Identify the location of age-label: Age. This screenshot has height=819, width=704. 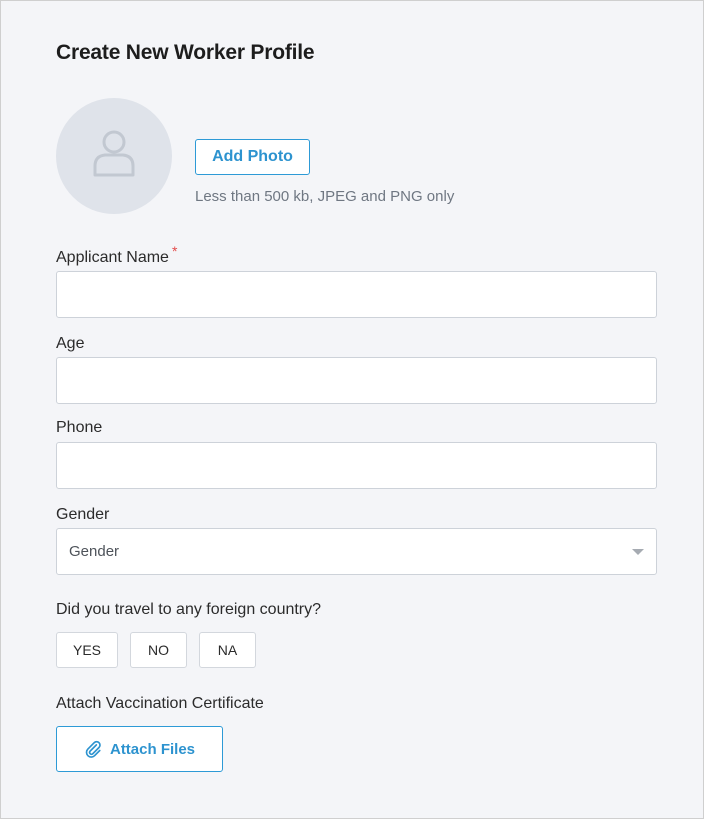
(70, 343).